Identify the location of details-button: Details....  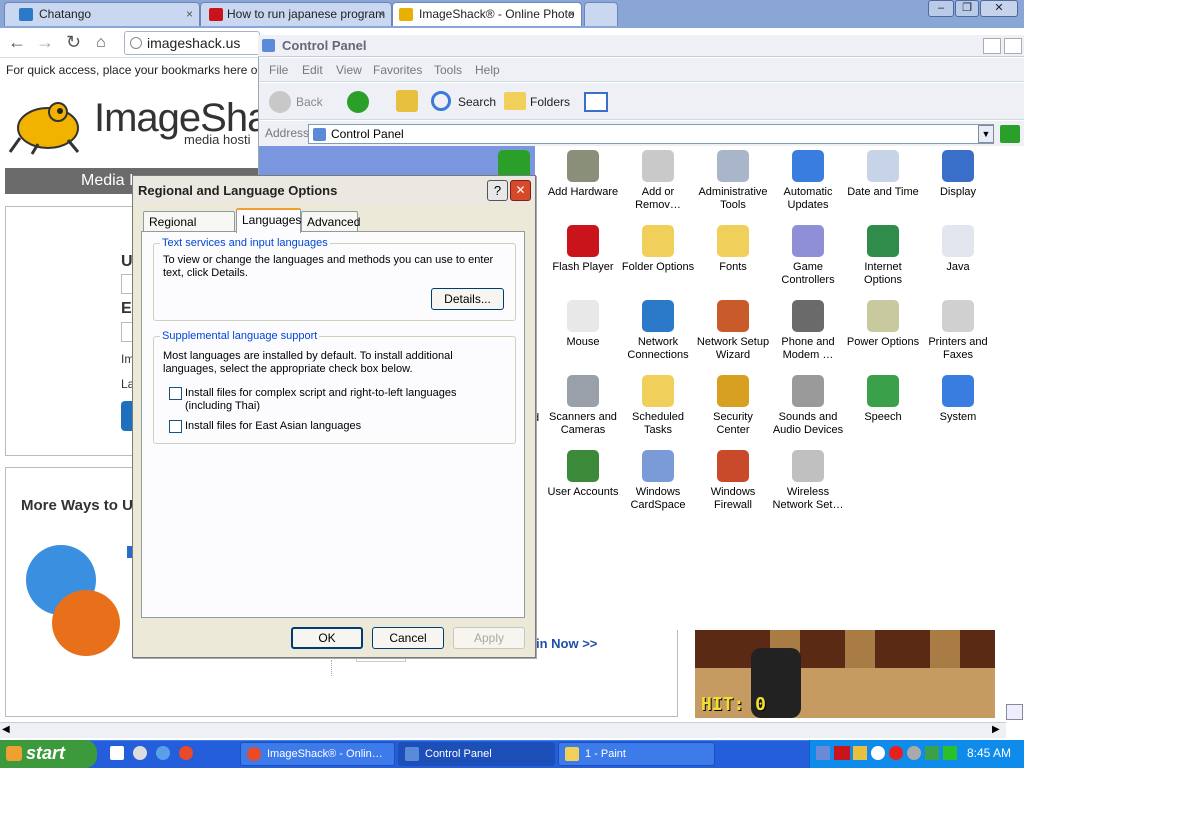
(467, 299).